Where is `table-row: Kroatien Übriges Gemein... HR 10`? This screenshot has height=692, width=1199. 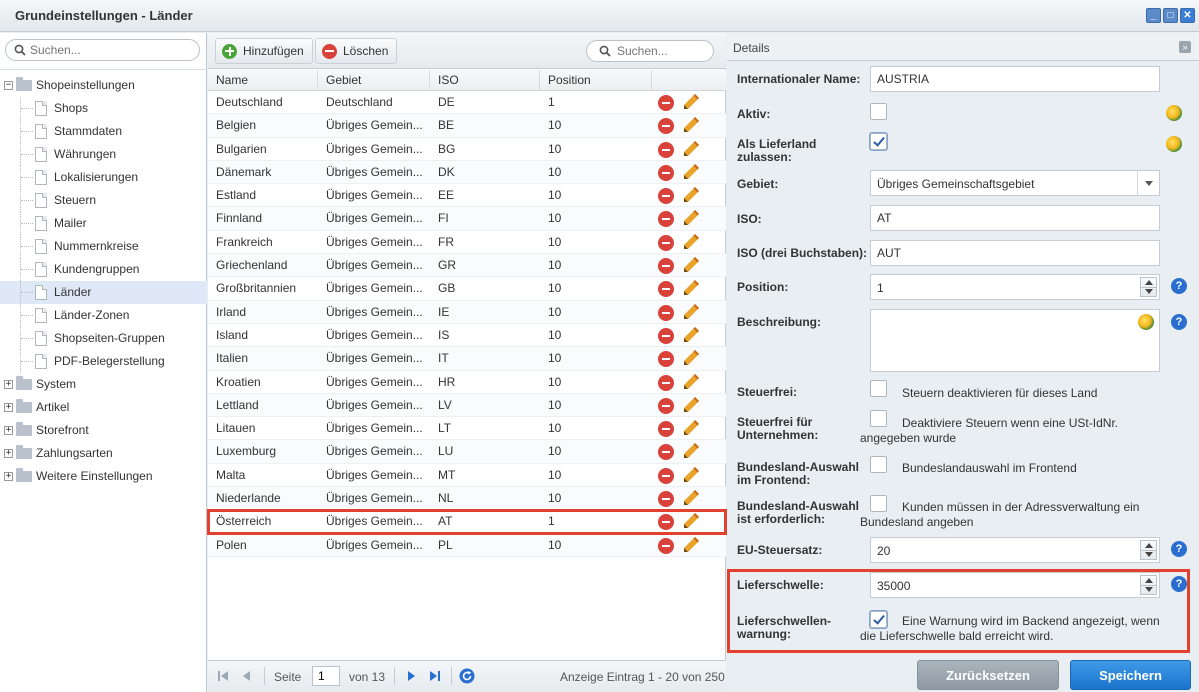
table-row: Kroatien Übriges Gemein... HR 10 is located at coordinates (467, 382).